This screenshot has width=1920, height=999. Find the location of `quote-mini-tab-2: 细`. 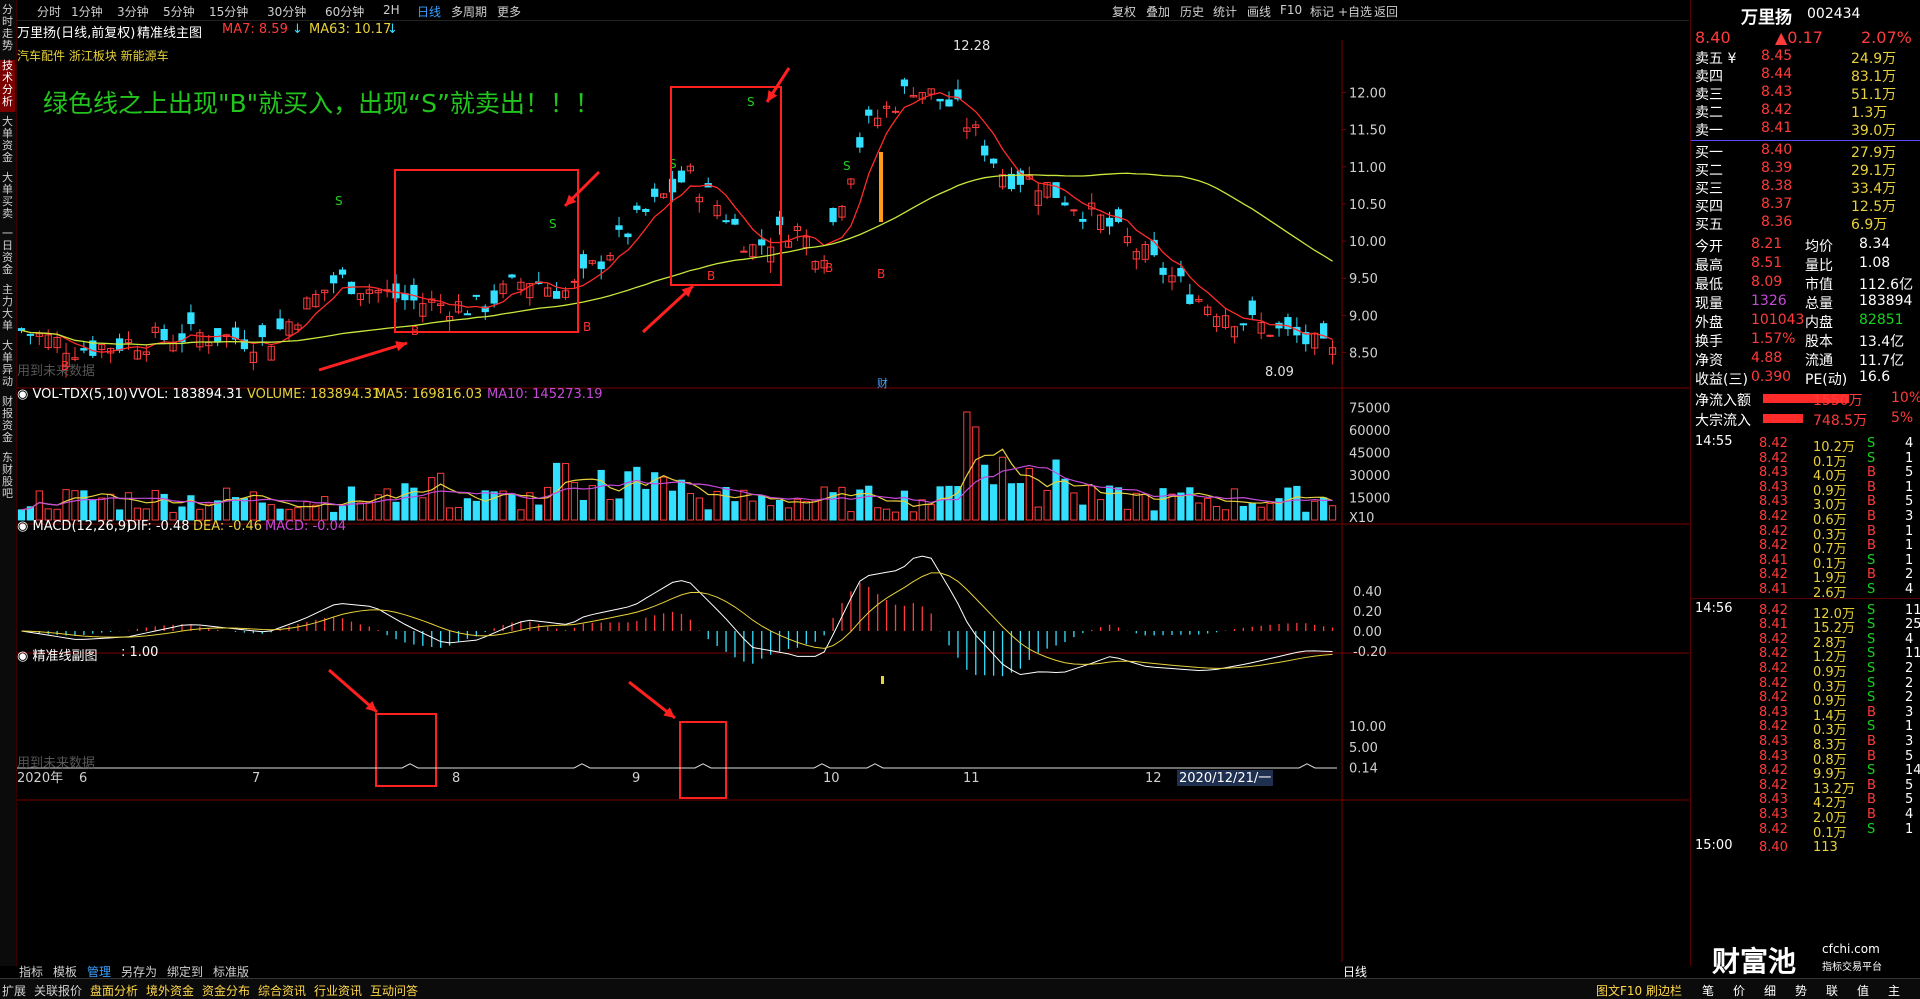

quote-mini-tab-2: 细 is located at coordinates (1770, 990).